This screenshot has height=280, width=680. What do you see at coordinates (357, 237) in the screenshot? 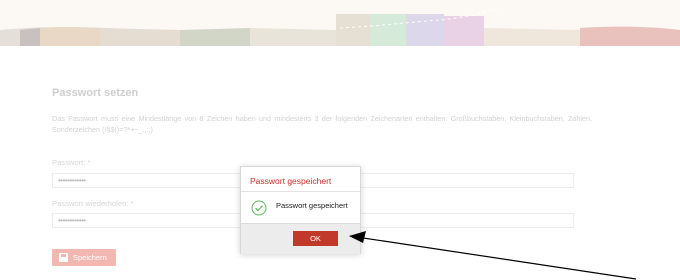
I see `arrow-head-icon` at bounding box center [357, 237].